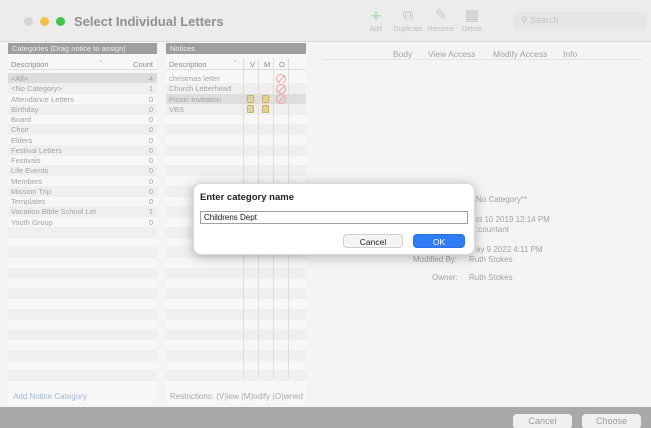  I want to click on category-name: <No Category>, so click(36, 89).